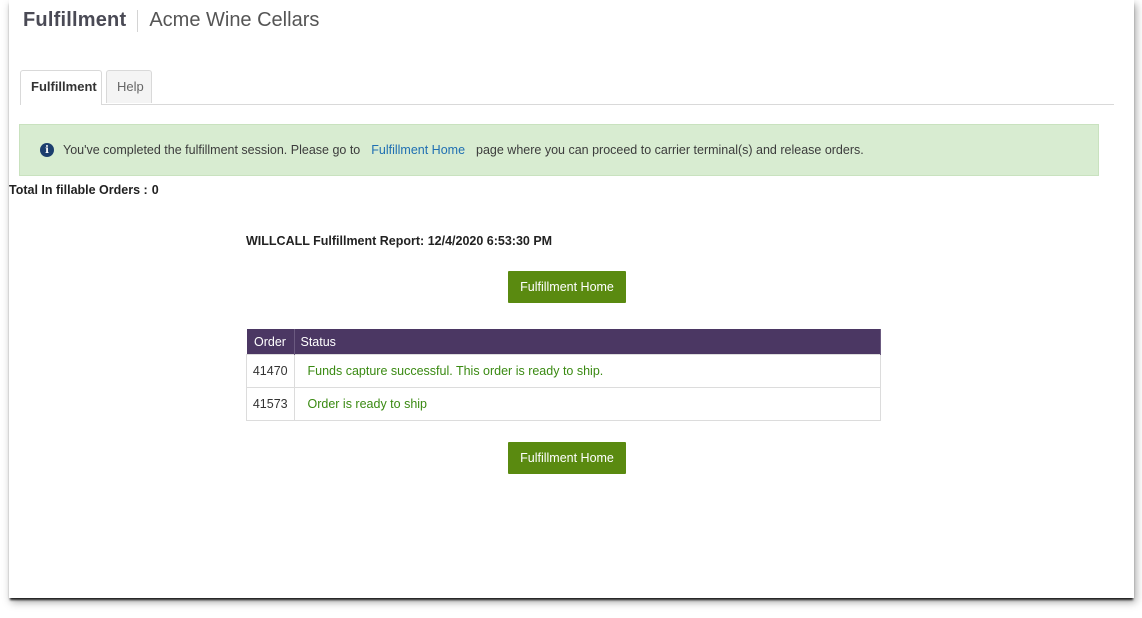  I want to click on column-header-order: Order, so click(270, 342).